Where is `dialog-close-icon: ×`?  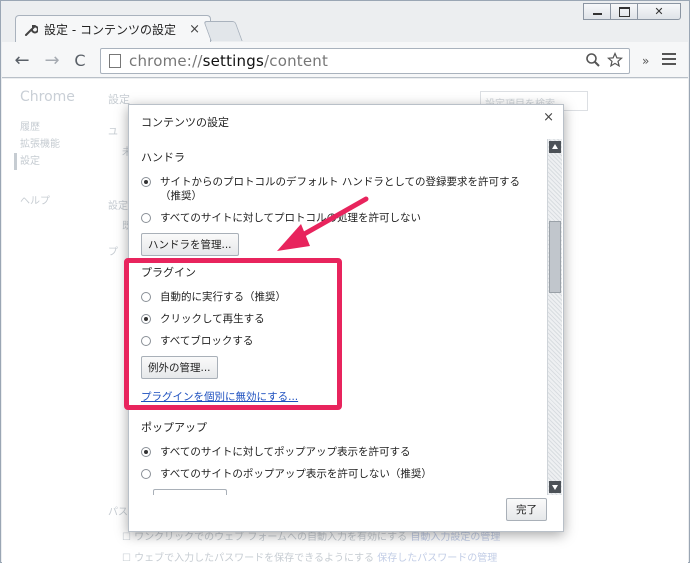
dialog-close-icon: × is located at coordinates (548, 117).